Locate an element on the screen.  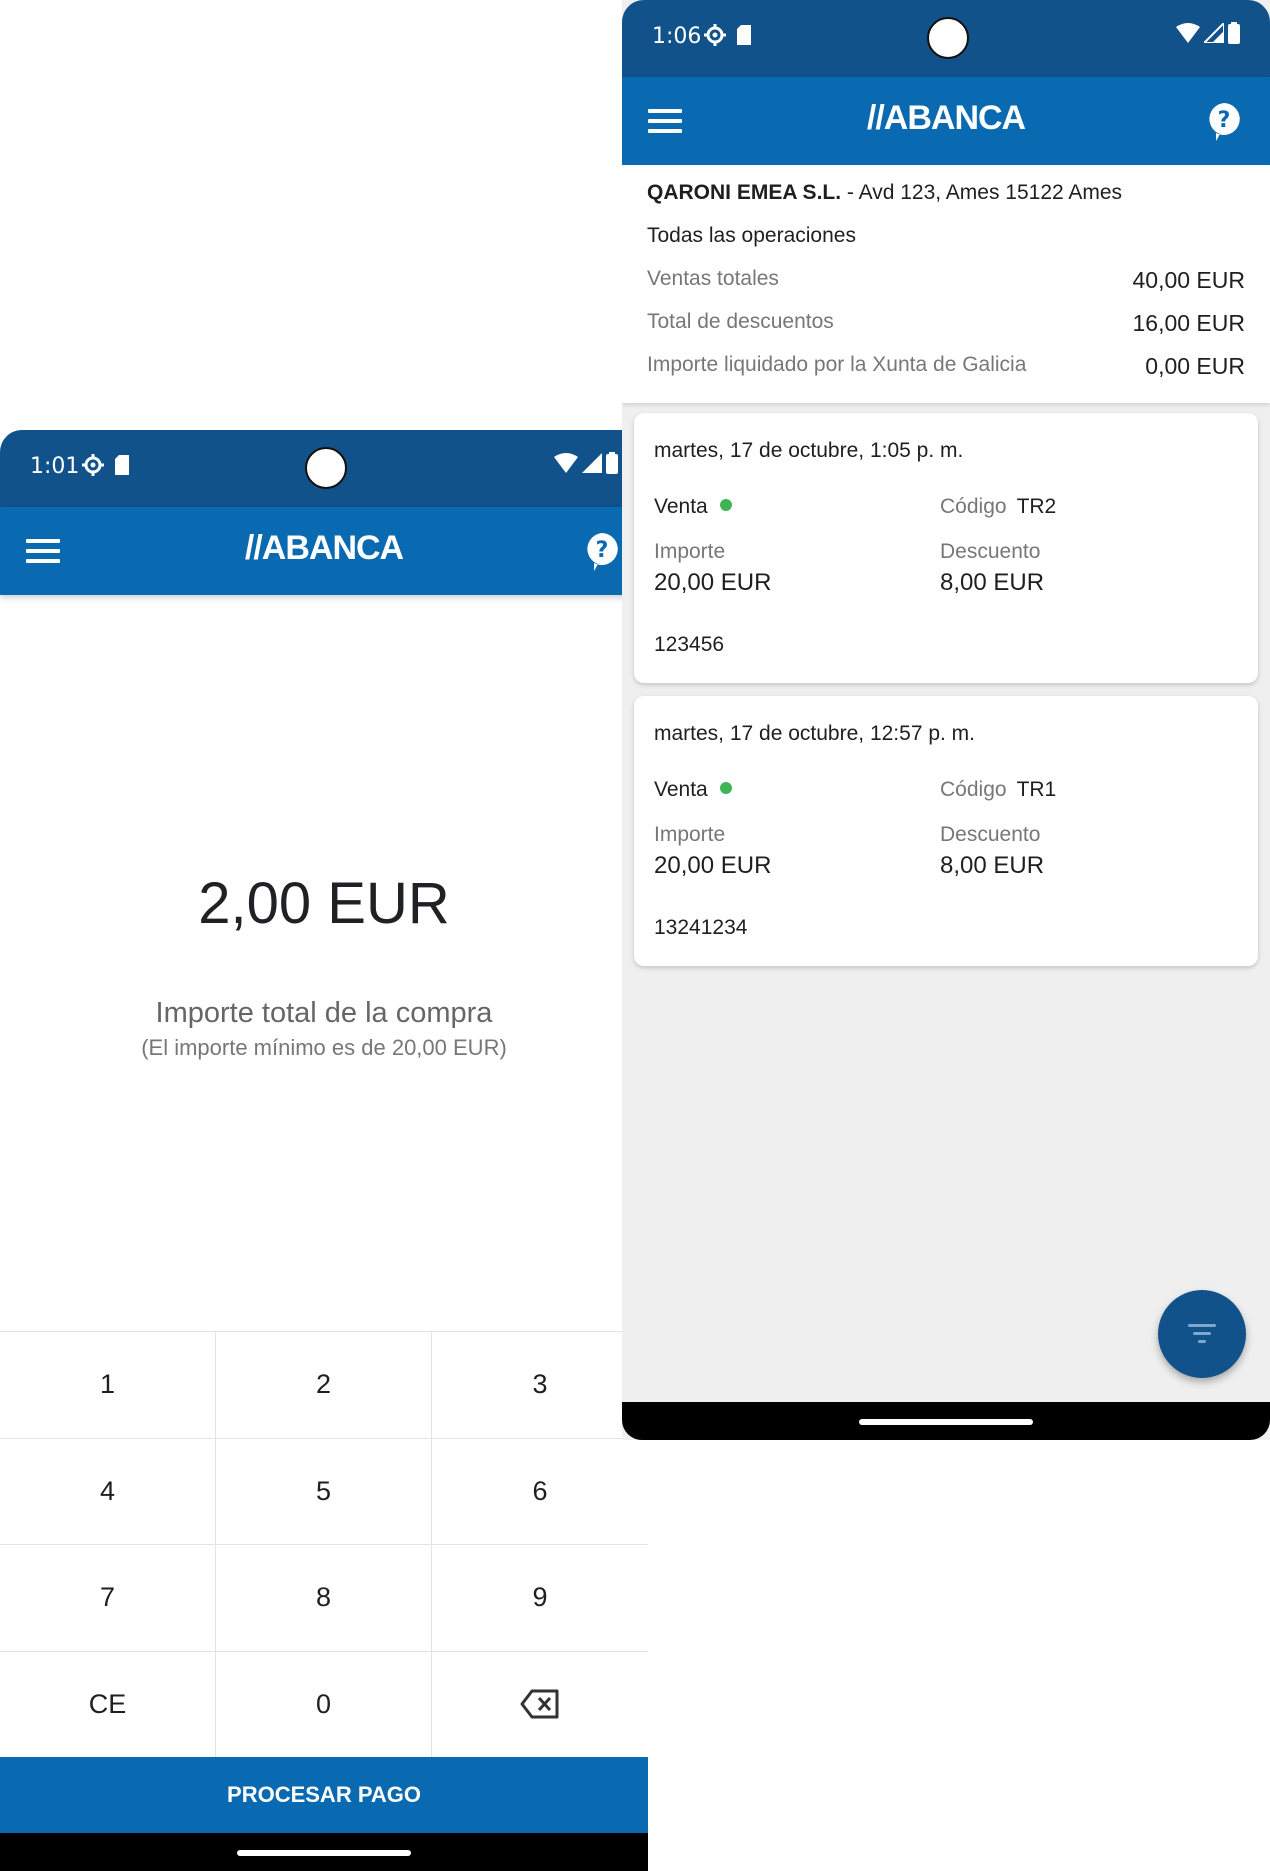
key-backspace is located at coordinates (540, 1704).